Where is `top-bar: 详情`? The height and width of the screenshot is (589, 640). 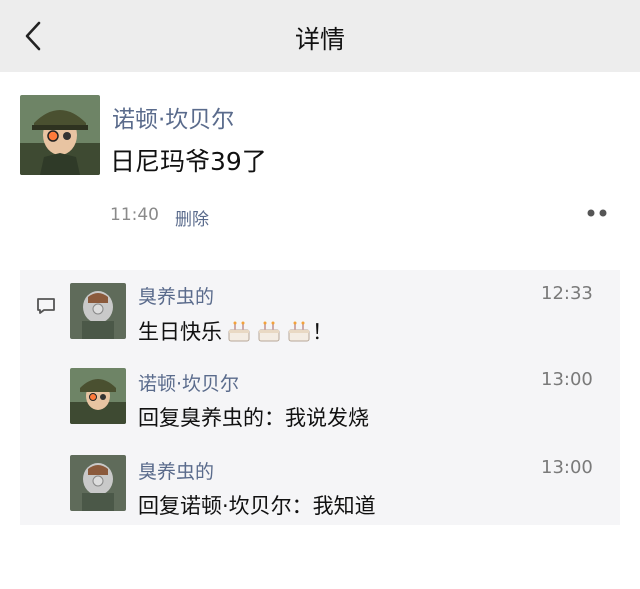 top-bar: 详情 is located at coordinates (320, 36).